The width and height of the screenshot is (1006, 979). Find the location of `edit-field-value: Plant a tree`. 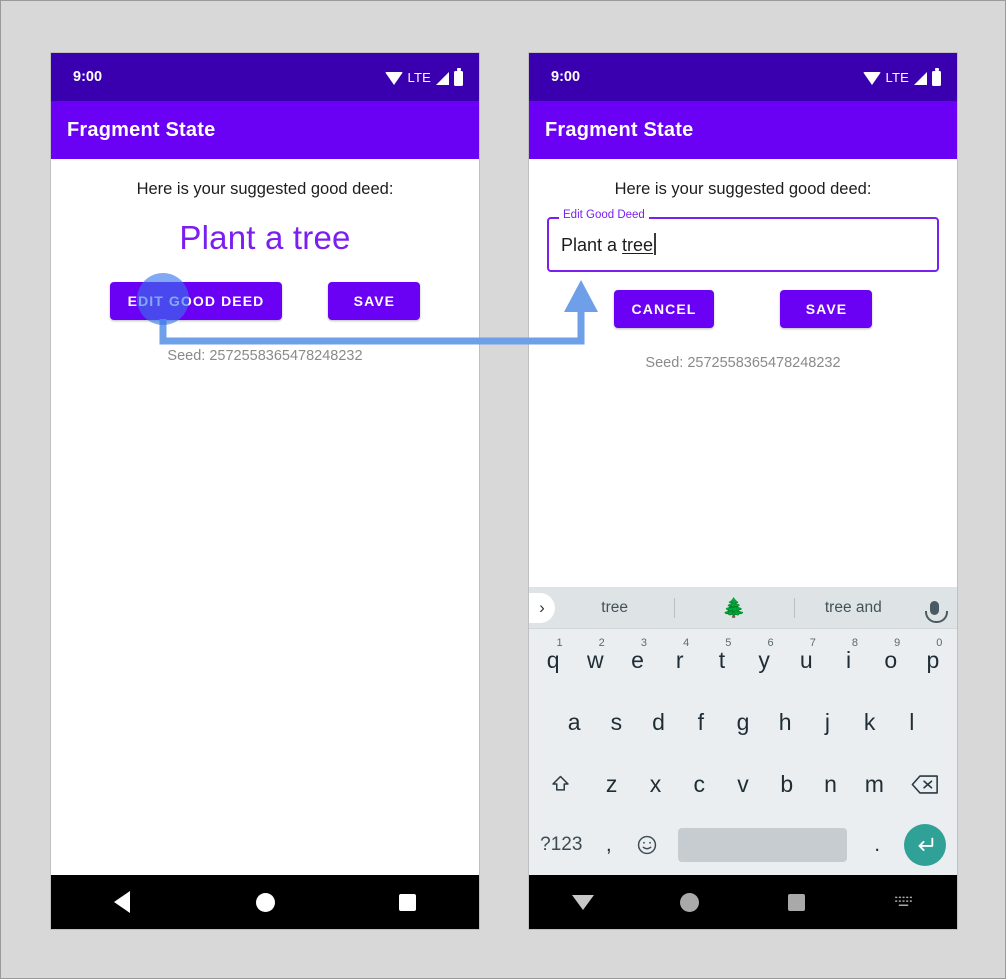

edit-field-value: Plant a tree is located at coordinates (609, 244).